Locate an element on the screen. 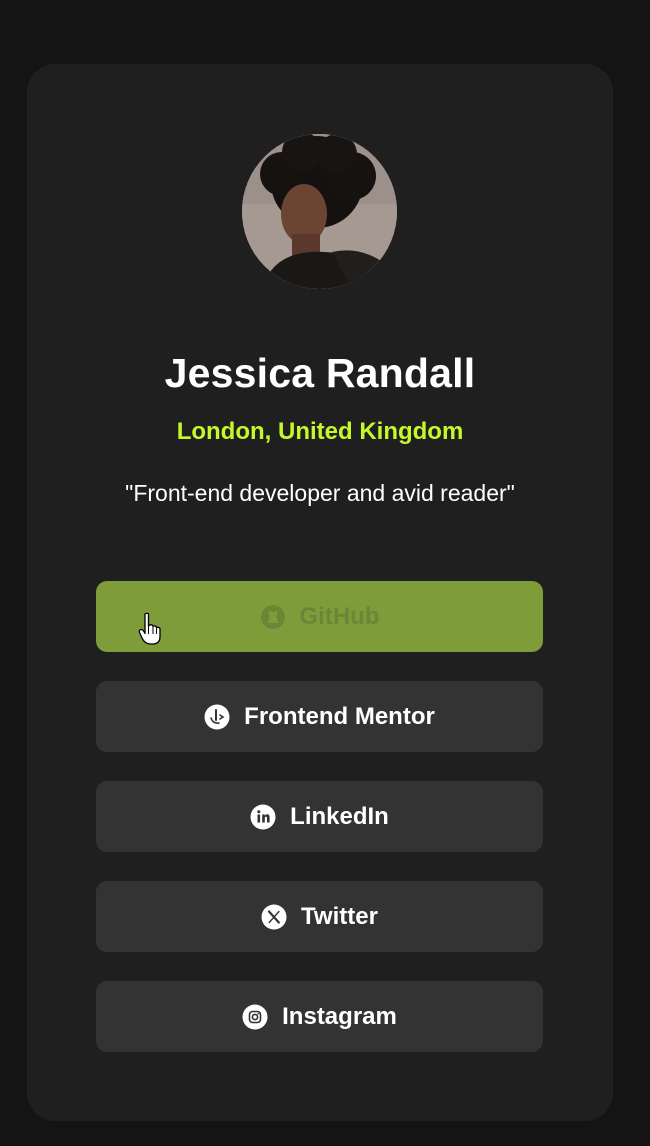 This screenshot has width=650, height=1146. linkedin-link-label: LinkedIn is located at coordinates (339, 816).